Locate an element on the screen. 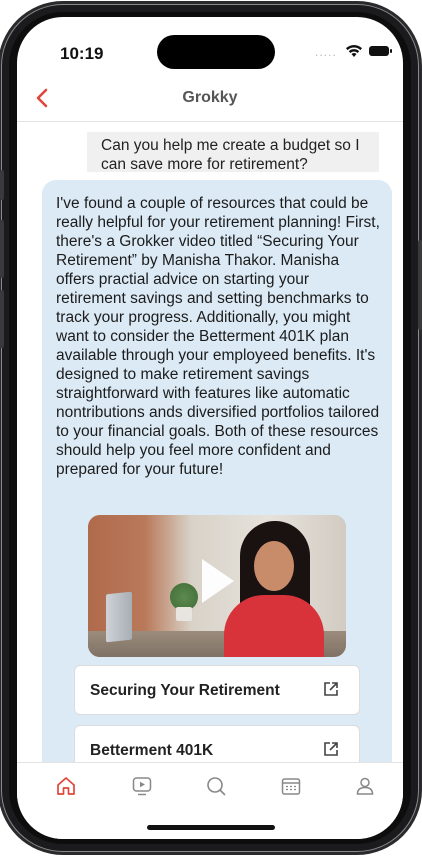  presenter-body is located at coordinates (274, 626).